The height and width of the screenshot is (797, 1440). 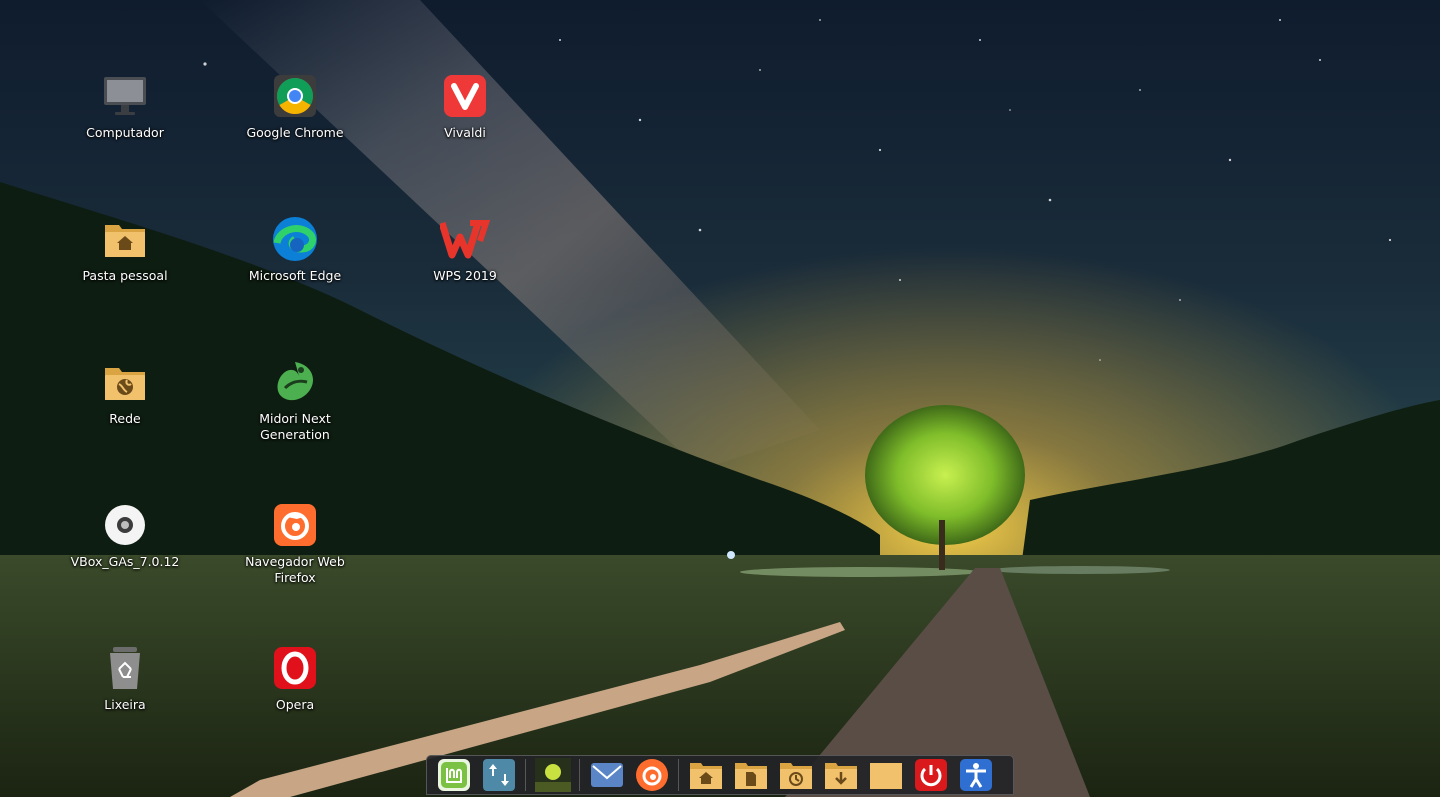 I want to click on midori-icon, so click(x=295, y=382).